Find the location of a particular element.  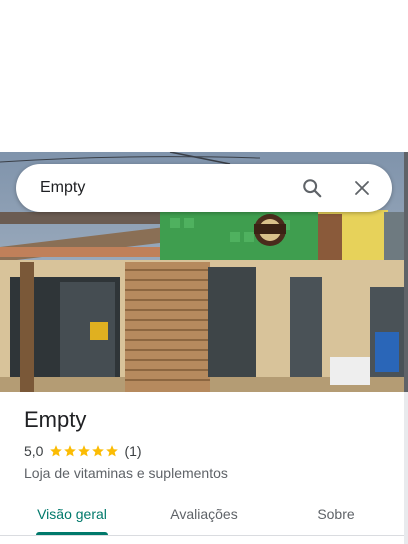

search-input: Empty is located at coordinates (170, 188).